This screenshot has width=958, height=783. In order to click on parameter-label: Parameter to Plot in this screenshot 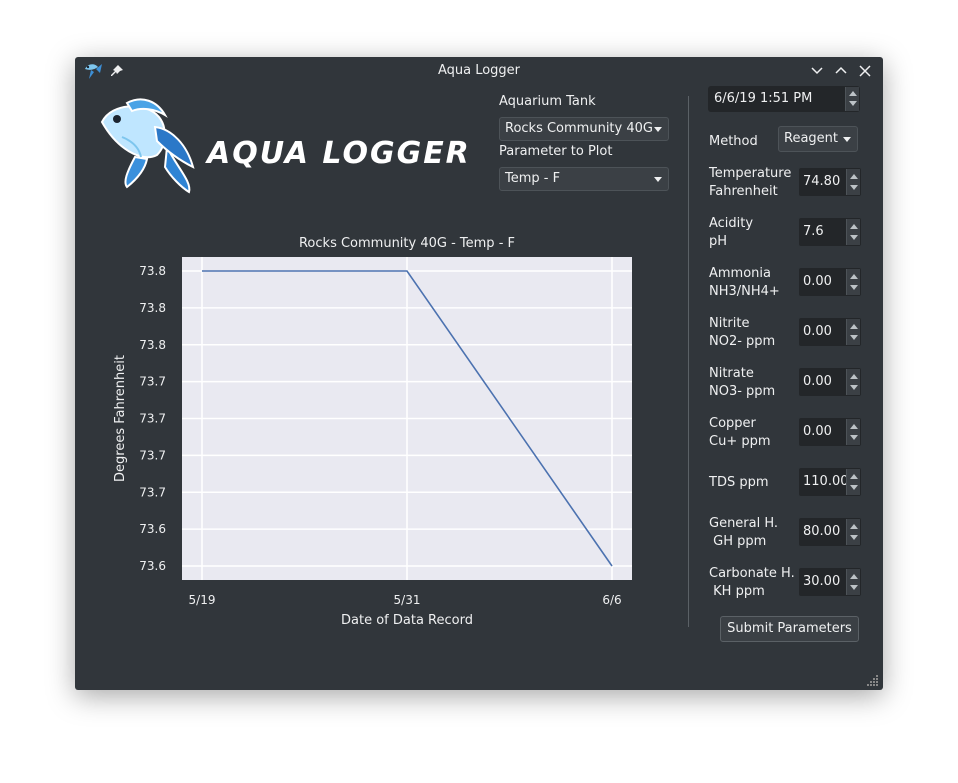, I will do `click(556, 151)`.